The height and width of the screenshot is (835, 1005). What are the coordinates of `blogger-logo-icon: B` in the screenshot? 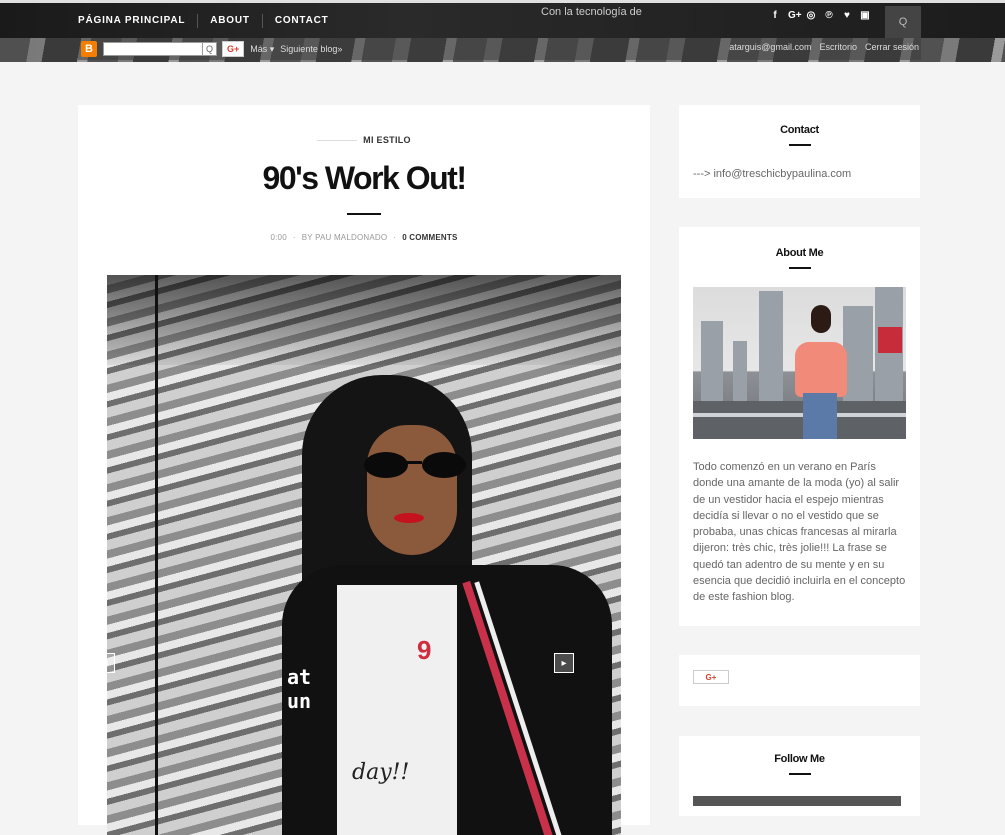 It's located at (89, 49).